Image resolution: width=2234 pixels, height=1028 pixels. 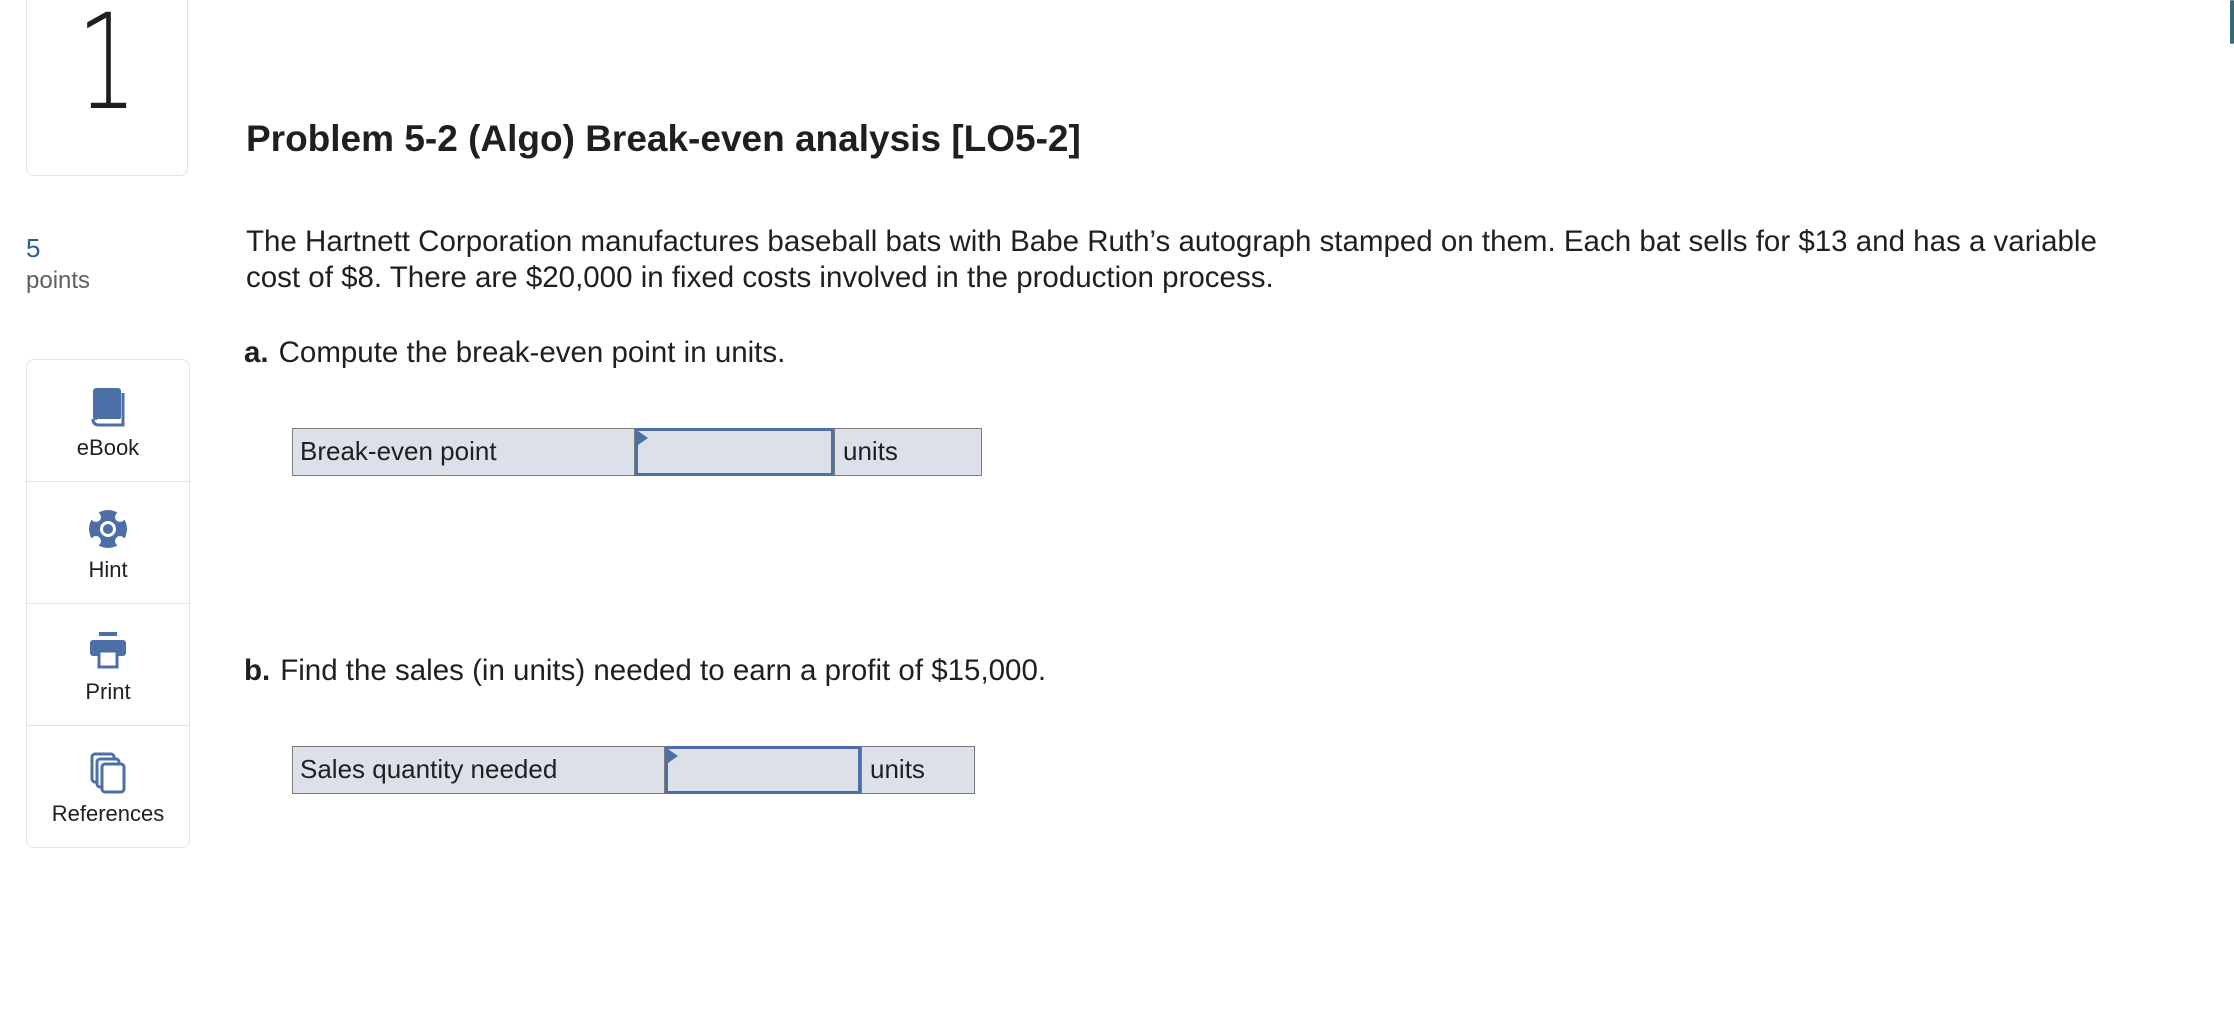 I want to click on points-value: 5, so click(x=33, y=248).